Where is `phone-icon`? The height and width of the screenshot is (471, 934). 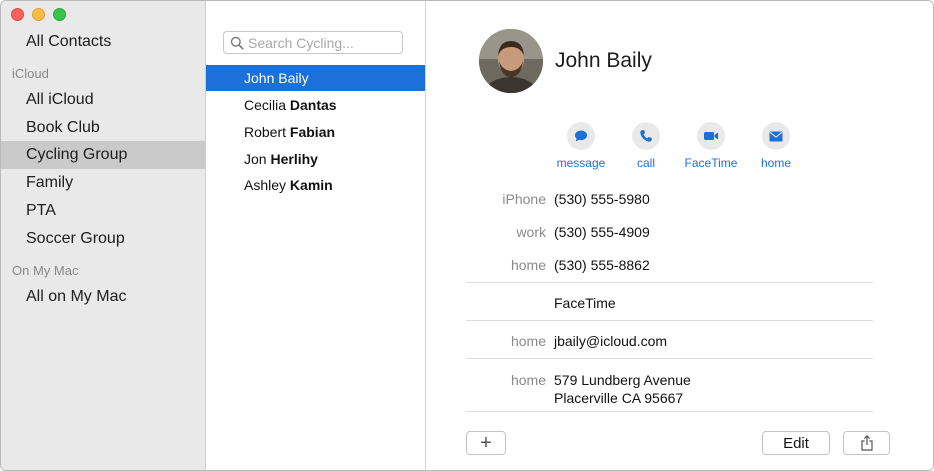
phone-icon is located at coordinates (646, 136).